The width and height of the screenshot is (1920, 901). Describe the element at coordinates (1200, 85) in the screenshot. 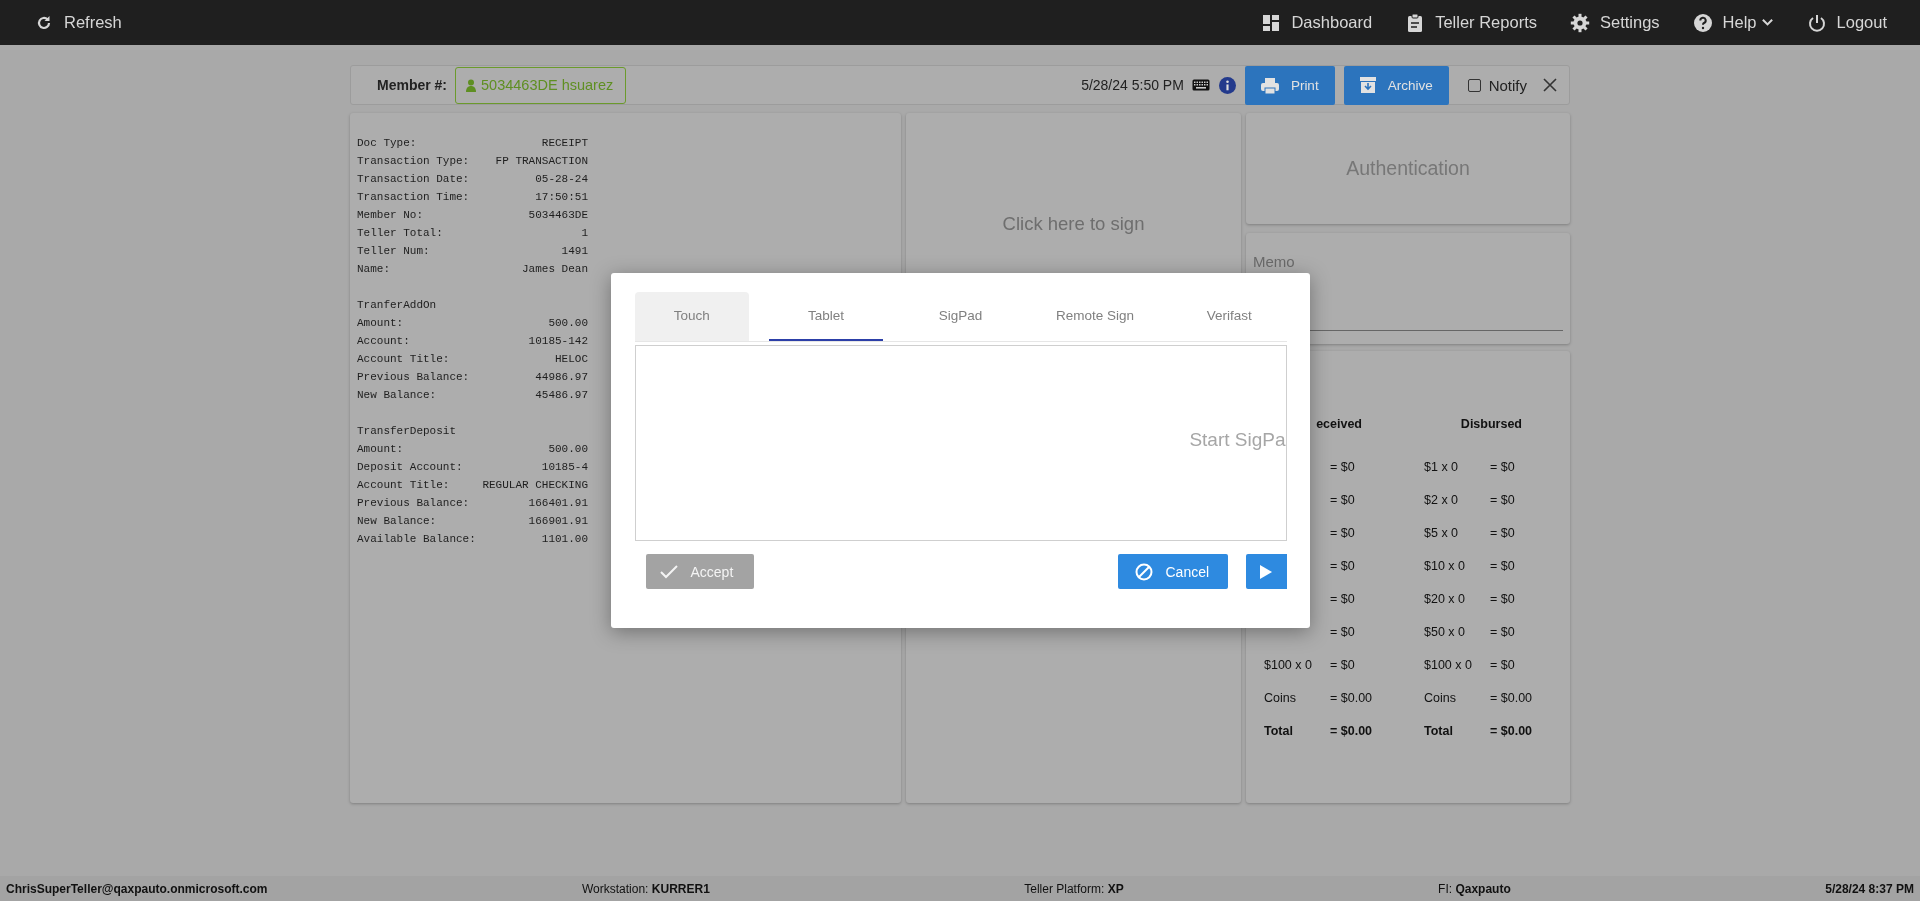

I see `keyboard-icon` at that location.